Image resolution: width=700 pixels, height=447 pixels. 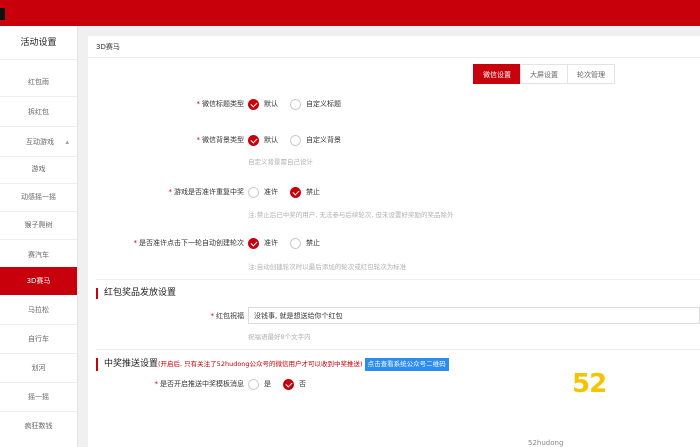 I want to click on auto-round-hint: 注:自动创建轮次时以最后添加的轮次或红包轮次为标准, so click(x=327, y=267).